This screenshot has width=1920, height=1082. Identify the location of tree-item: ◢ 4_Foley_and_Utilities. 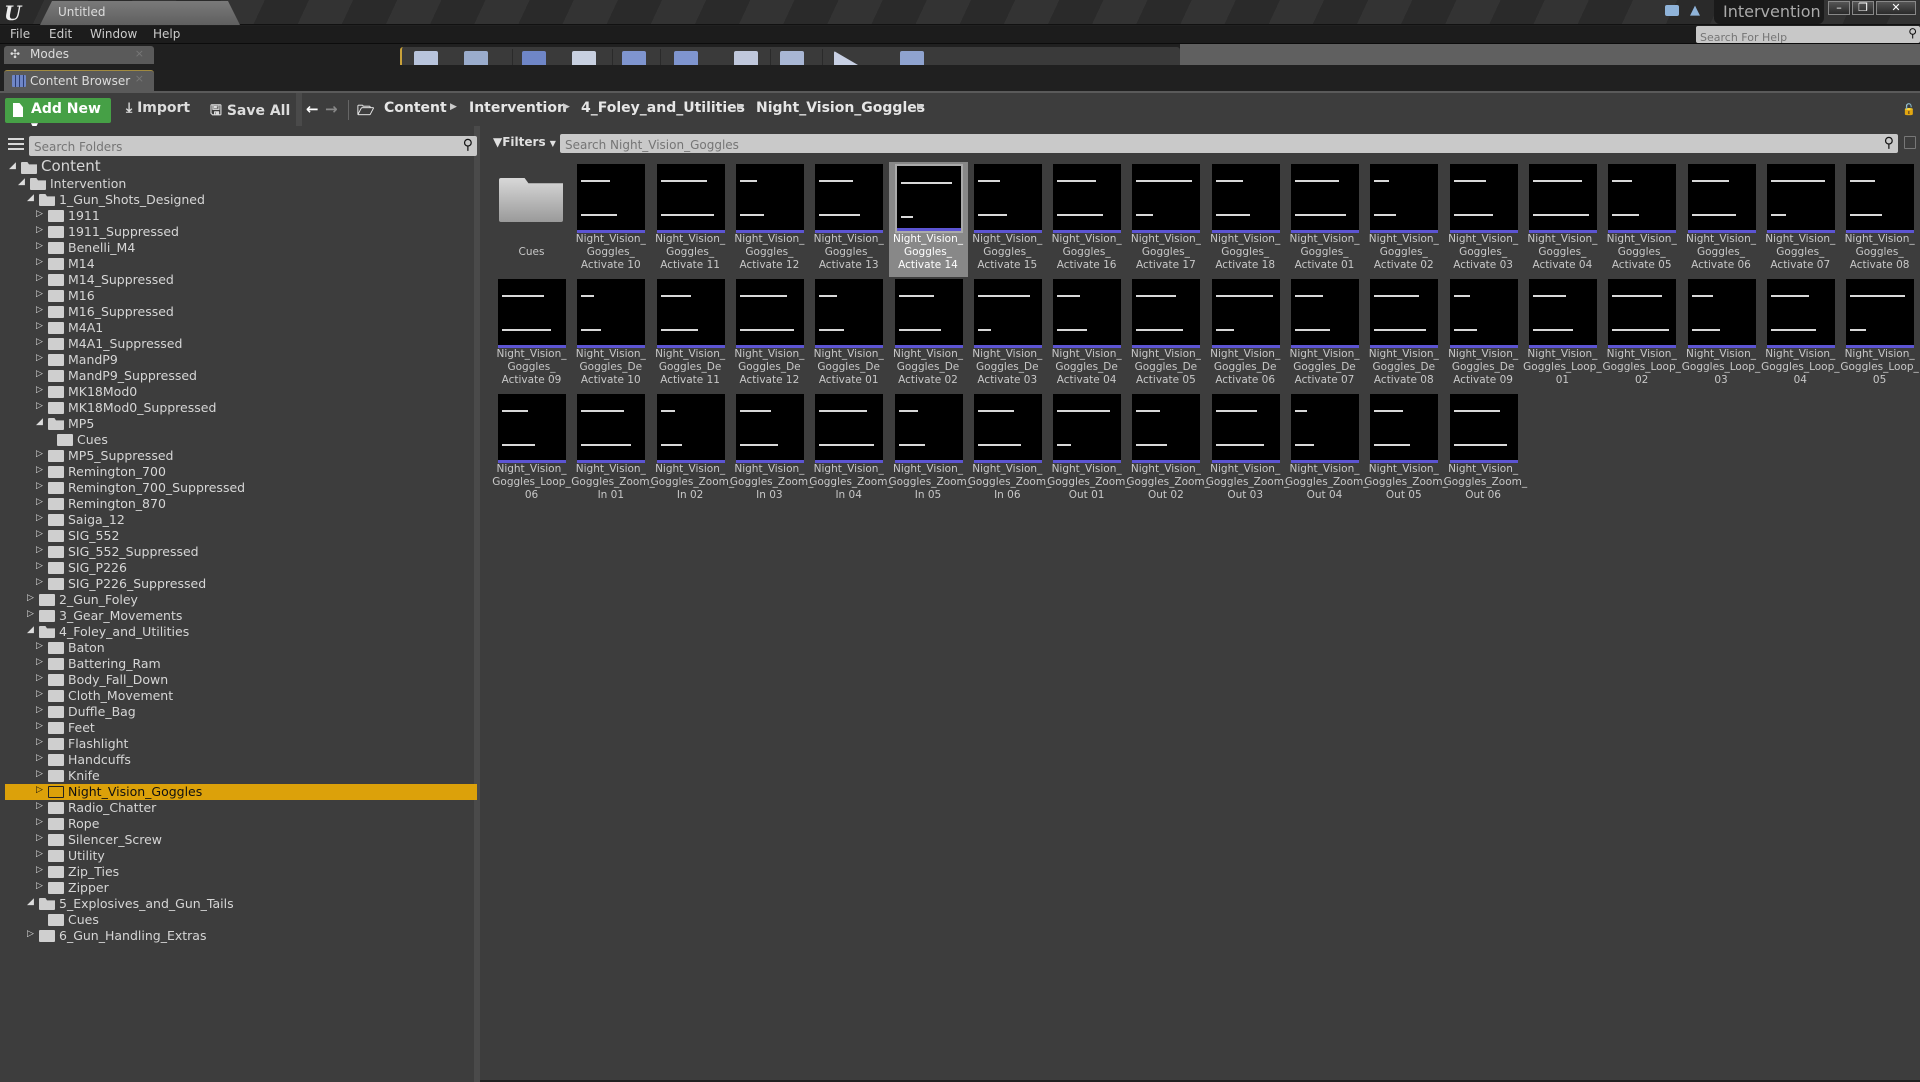
(241, 632).